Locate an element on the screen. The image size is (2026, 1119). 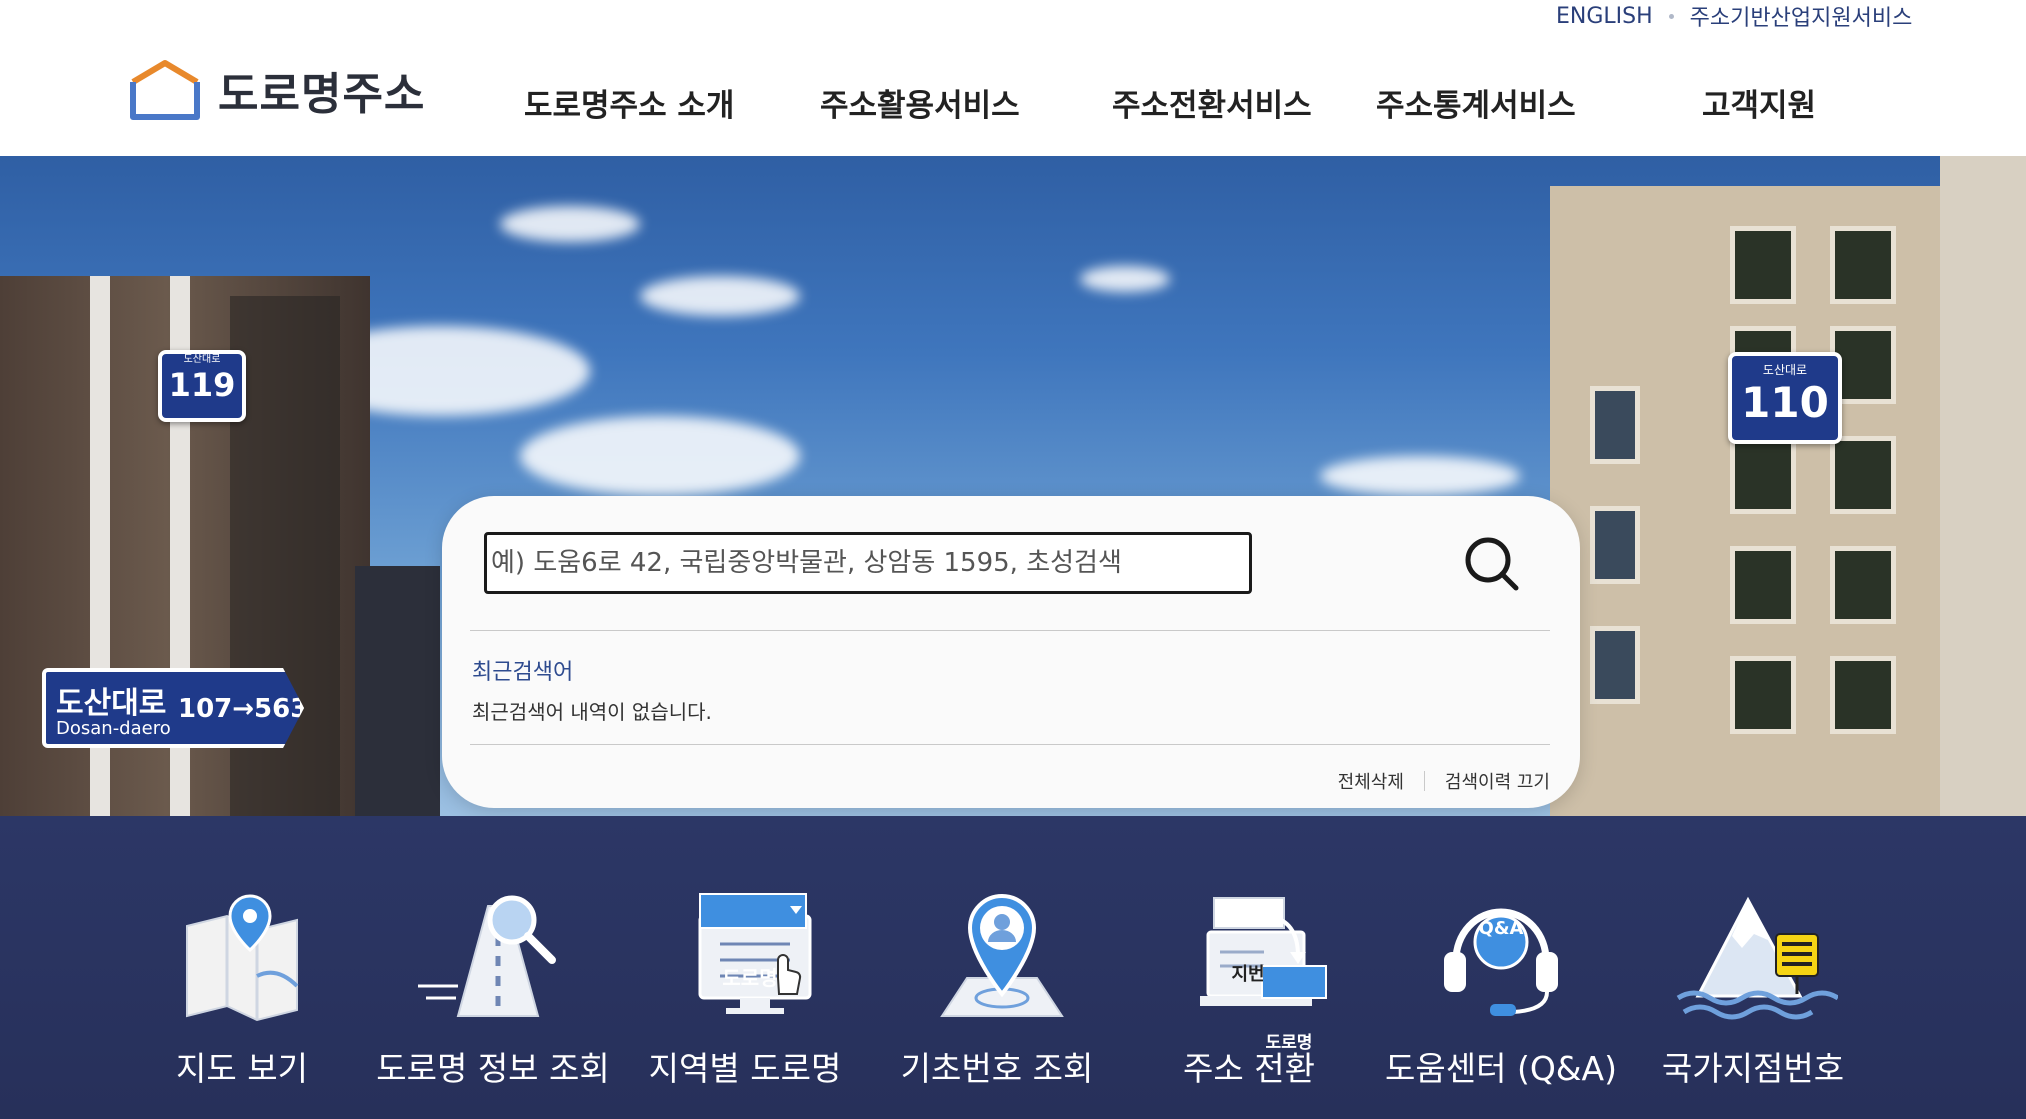
far-right-building is located at coordinates (1983, 486).